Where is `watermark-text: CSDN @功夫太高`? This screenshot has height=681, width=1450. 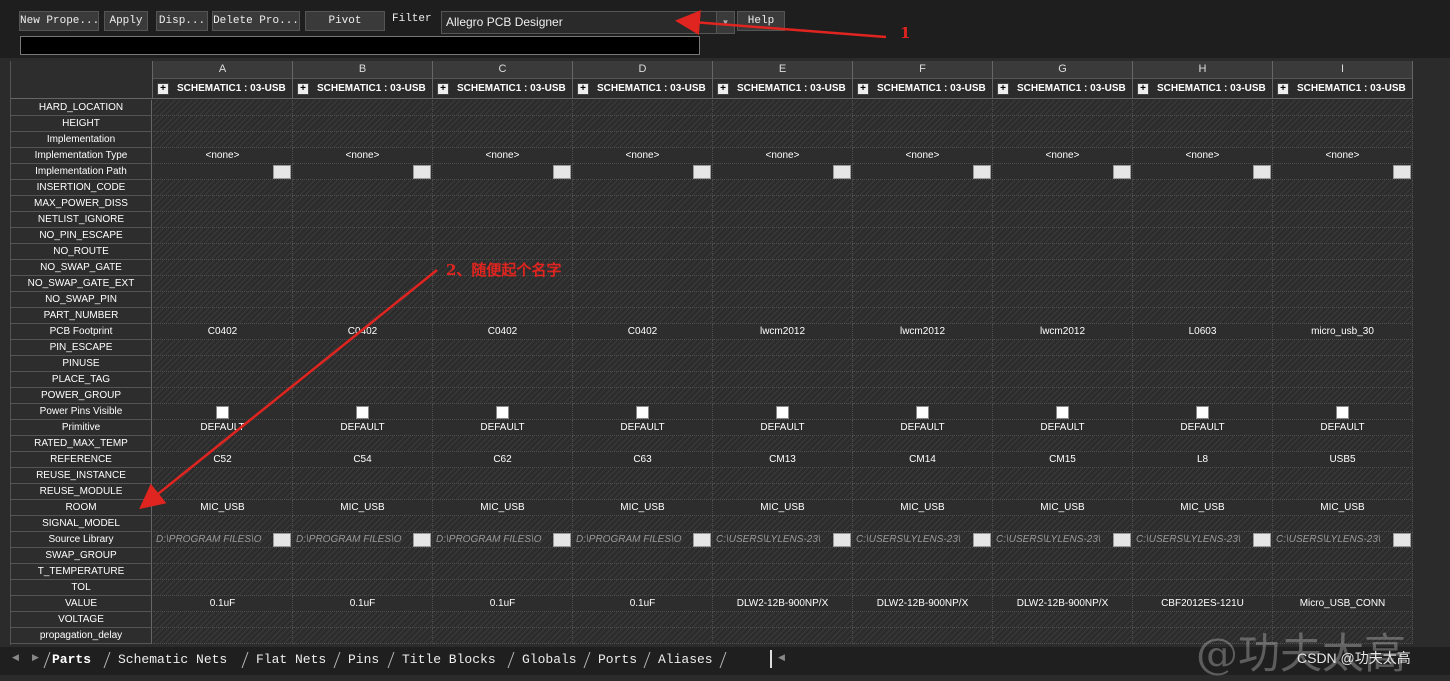 watermark-text: CSDN @功夫太高 is located at coordinates (1354, 658).